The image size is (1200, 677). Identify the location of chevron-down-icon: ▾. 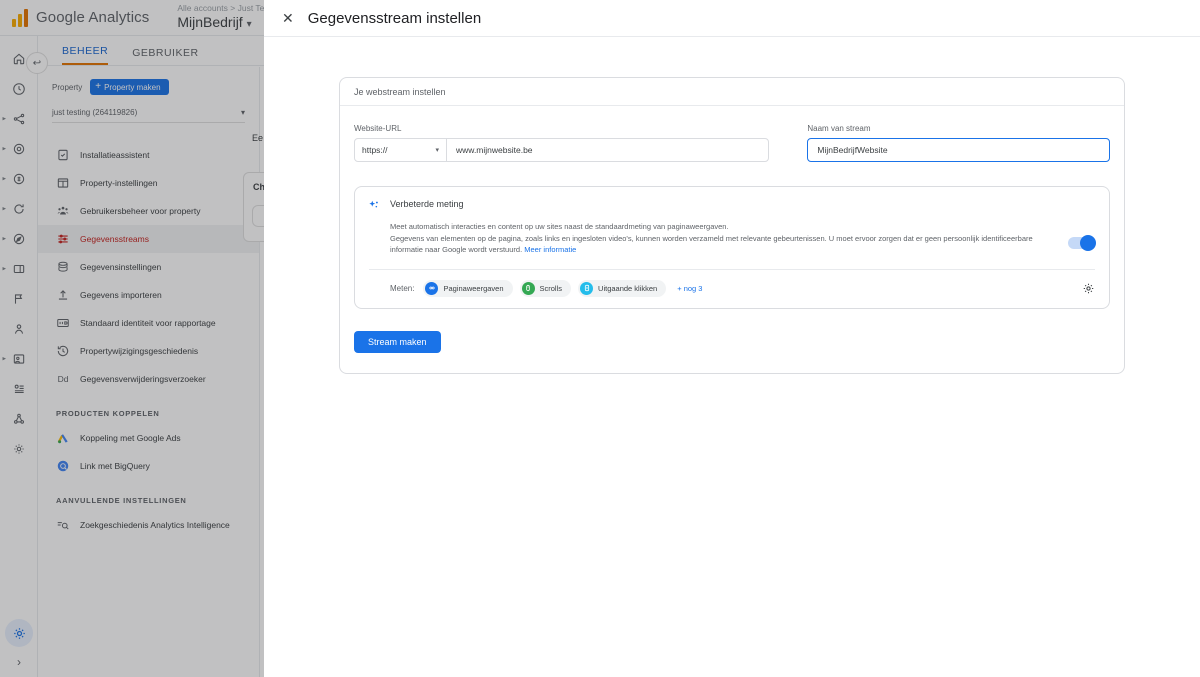
(437, 150).